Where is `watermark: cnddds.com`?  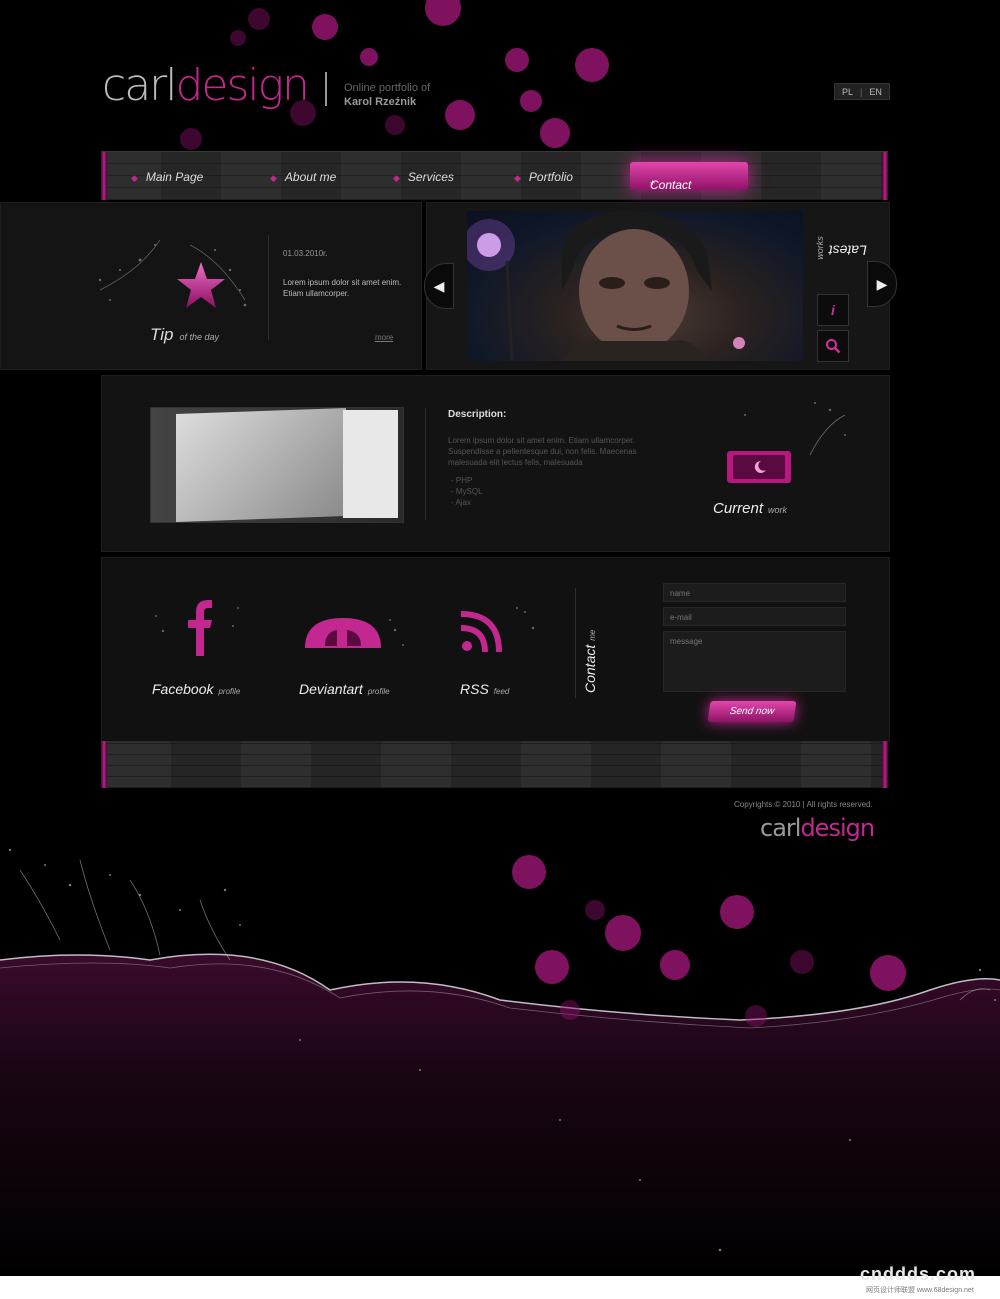
watermark: cnddds.com is located at coordinates (918, 1274).